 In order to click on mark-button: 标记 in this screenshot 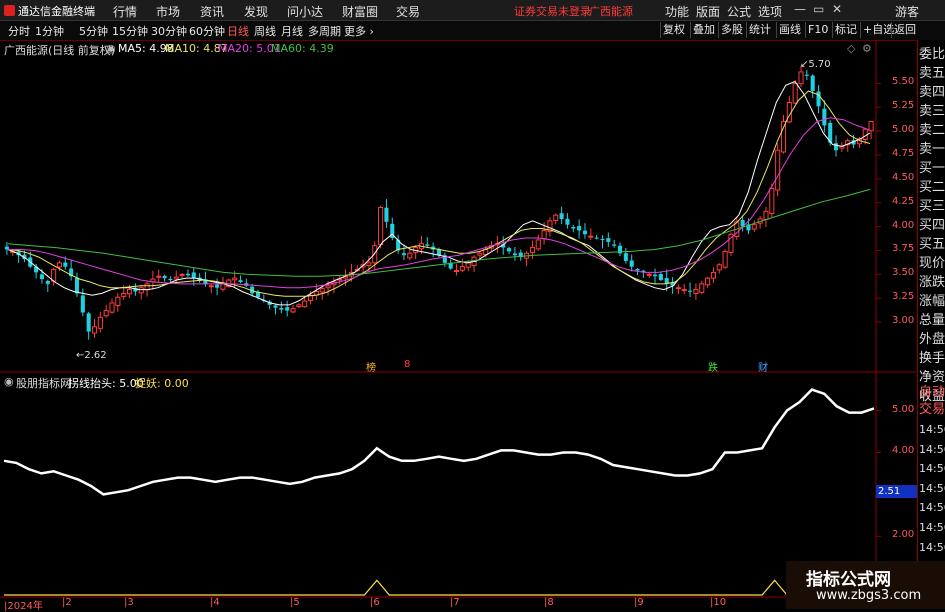, I will do `click(845, 30)`.